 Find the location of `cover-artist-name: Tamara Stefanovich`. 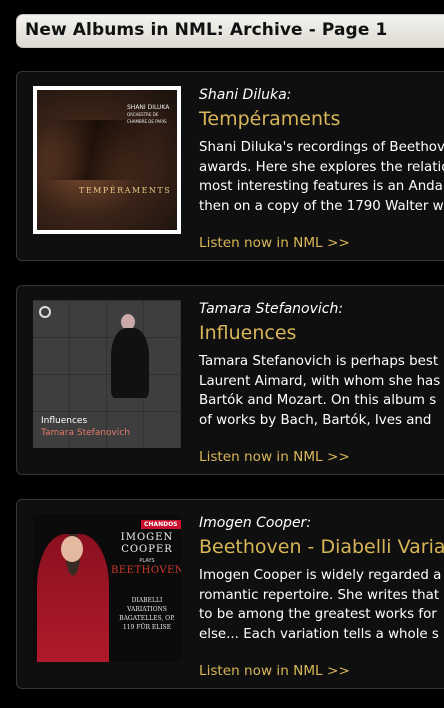

cover-artist-name: Tamara Stefanovich is located at coordinates (86, 433).